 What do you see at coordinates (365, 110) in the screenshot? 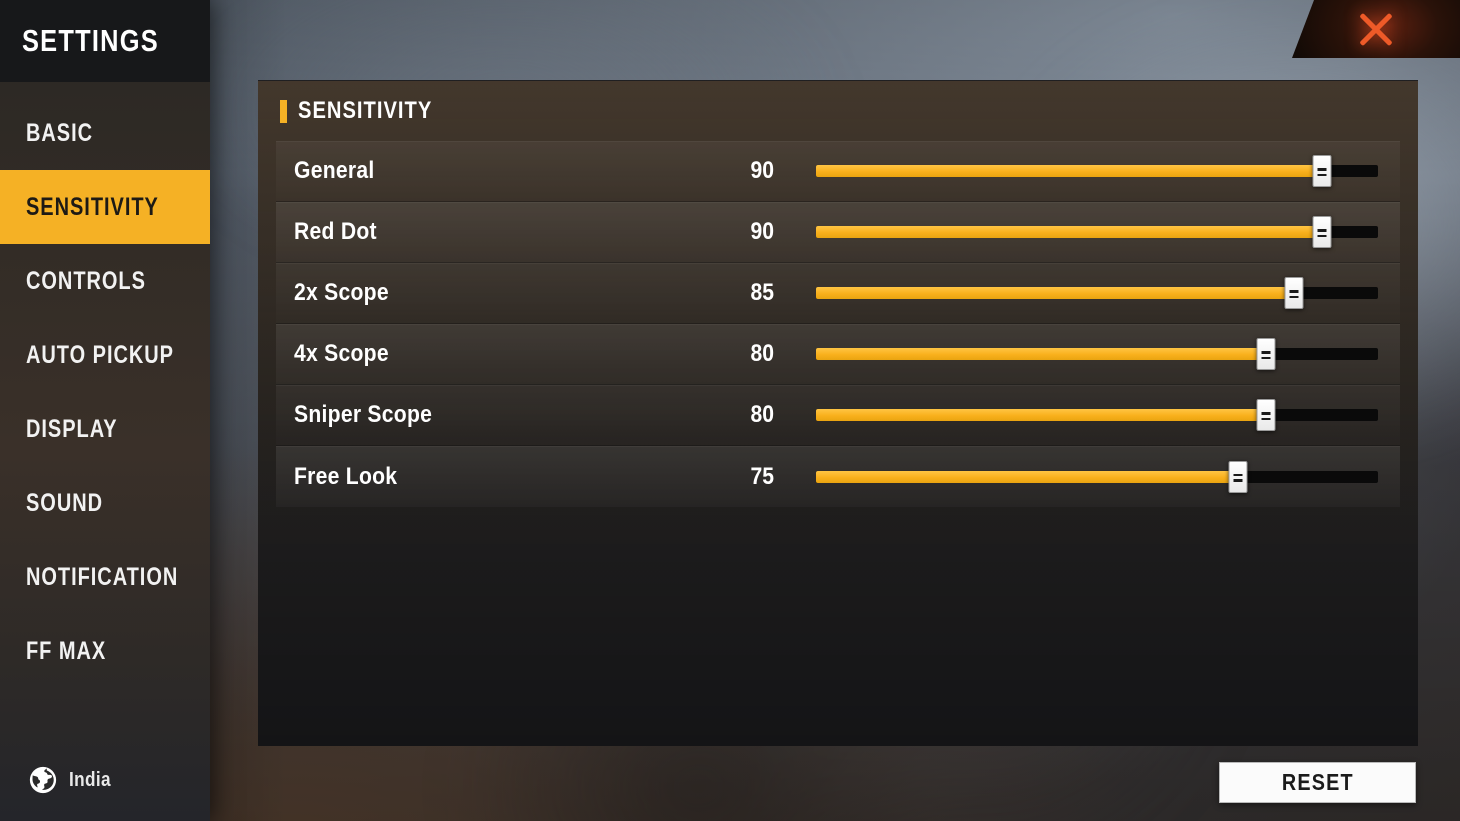
I see `section-title: SENSITIVITY` at bounding box center [365, 110].